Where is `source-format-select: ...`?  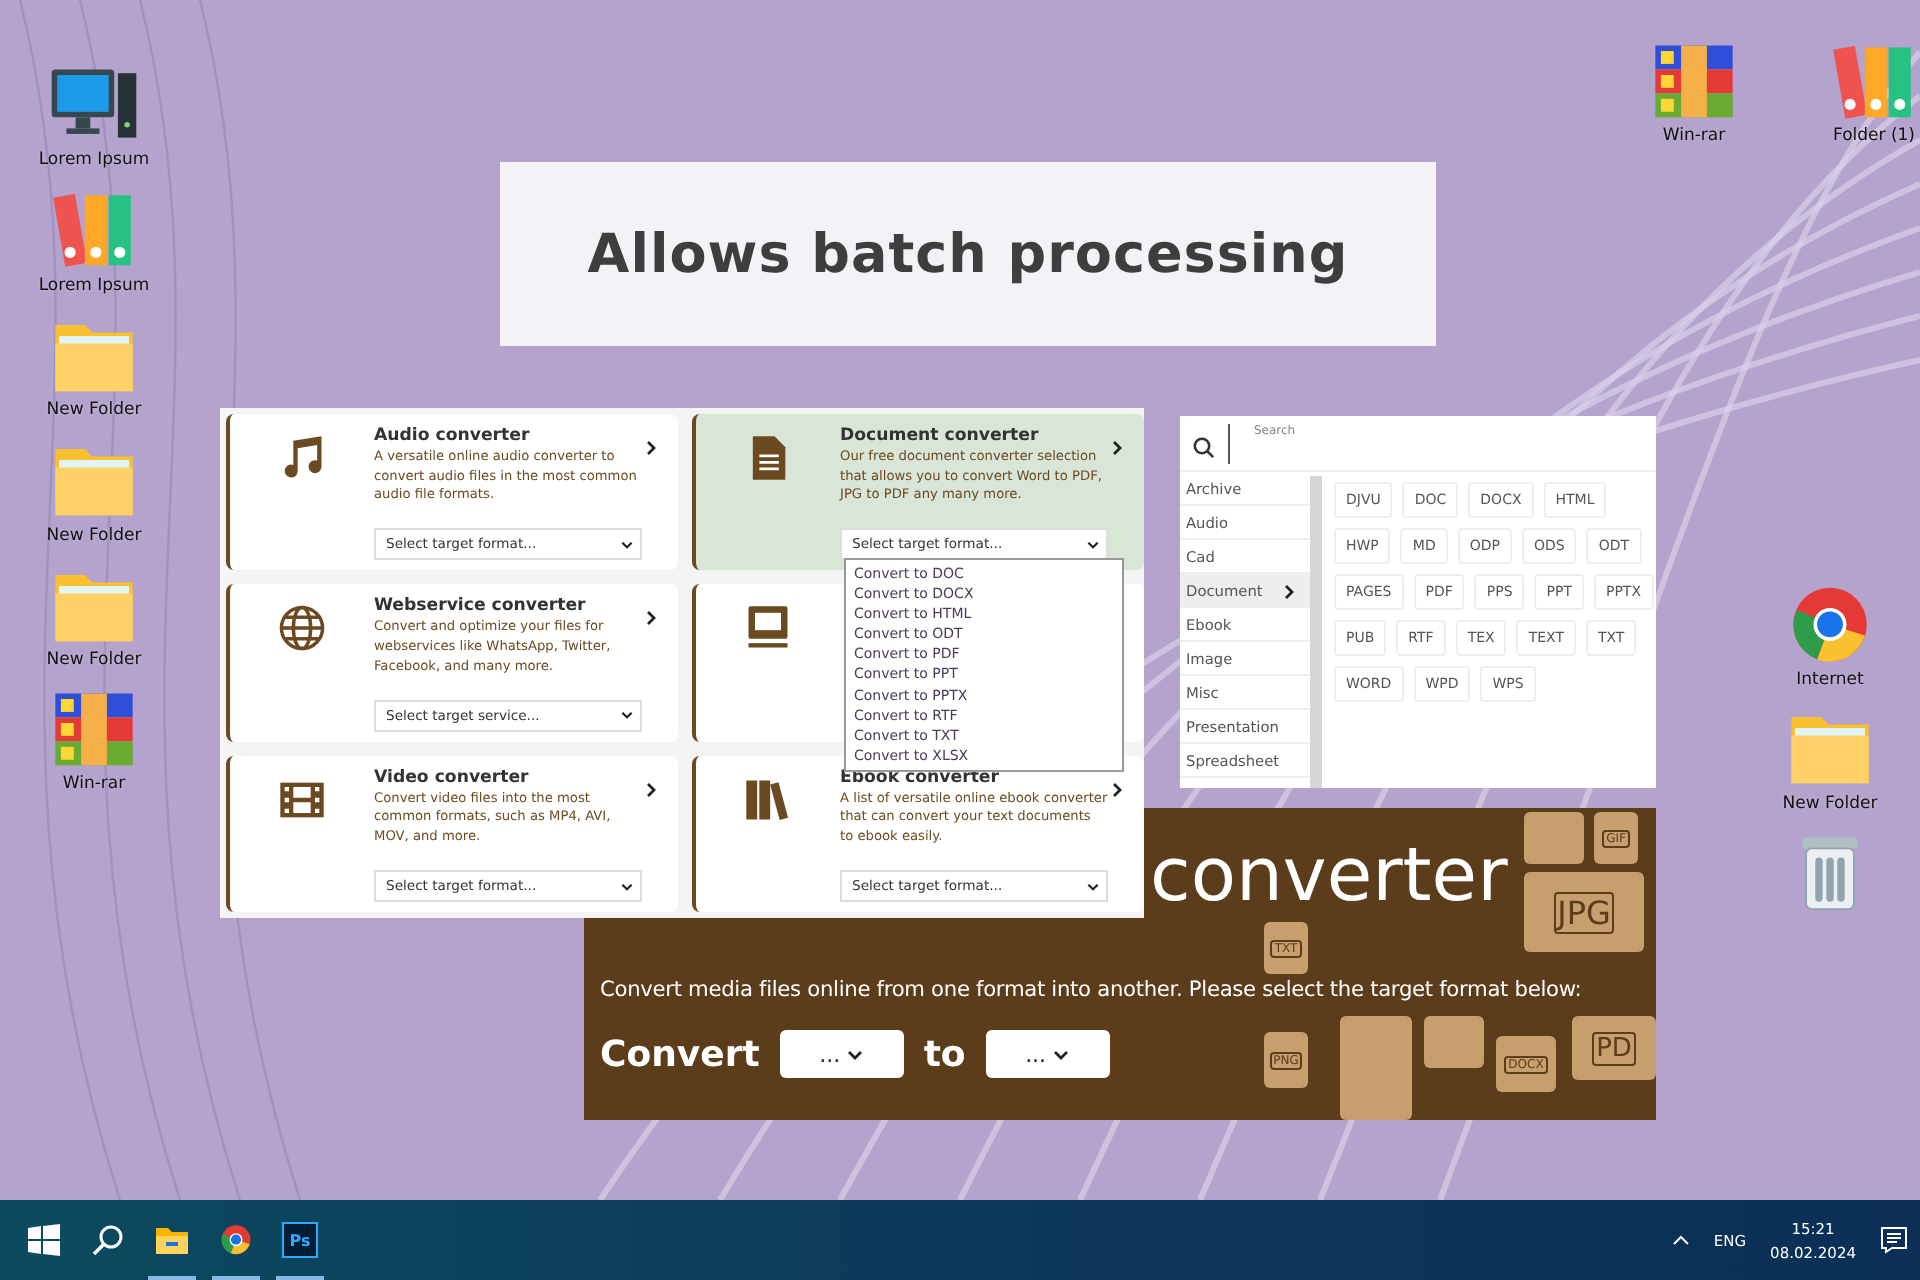 source-format-select: ... is located at coordinates (841, 1054).